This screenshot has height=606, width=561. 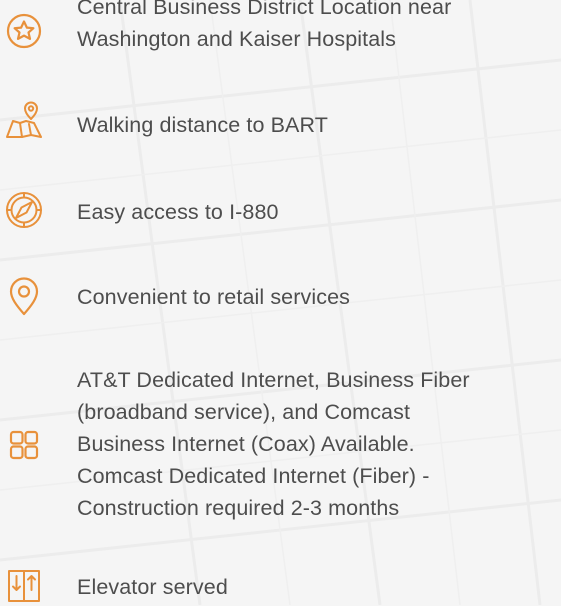 What do you see at coordinates (24, 297) in the screenshot?
I see `location-pin-icon` at bounding box center [24, 297].